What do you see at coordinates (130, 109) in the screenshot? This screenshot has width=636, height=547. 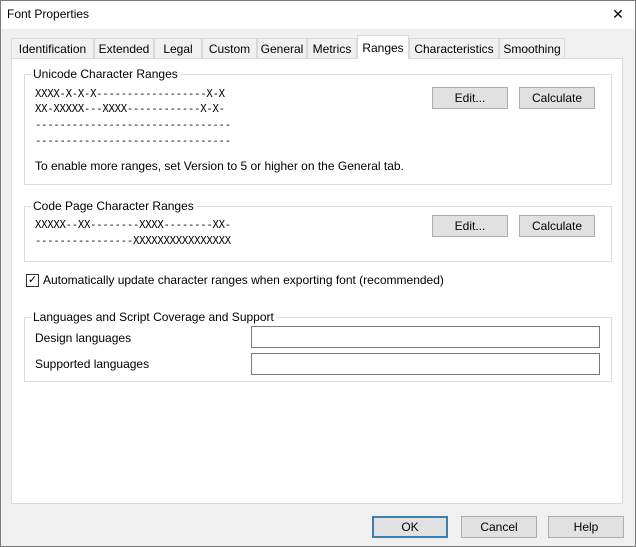 I see `unicode-range-line: XX-XXXXX---XXXX------------X-X-` at bounding box center [130, 109].